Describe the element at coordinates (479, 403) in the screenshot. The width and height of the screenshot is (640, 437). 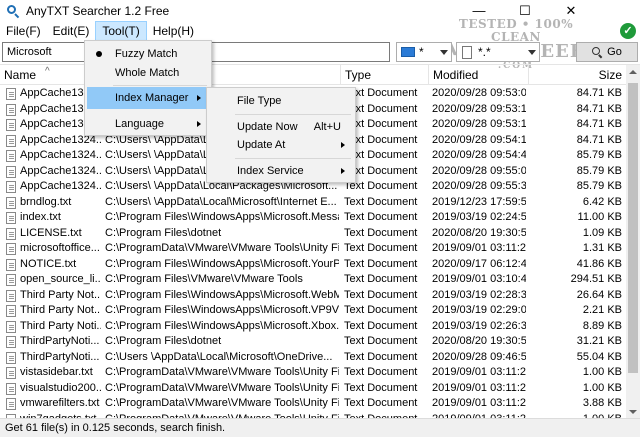
I see `row-modified: 2019/09/01 03:11:28` at that location.